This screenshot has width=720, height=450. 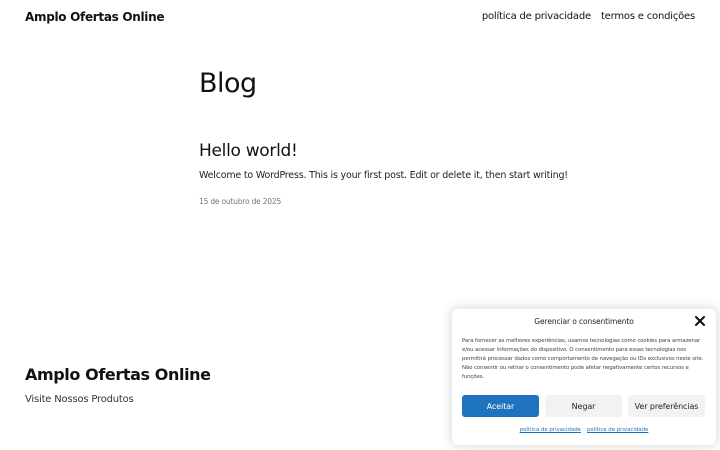 What do you see at coordinates (666, 406) in the screenshot?
I see `view-preferences-button: Ver preferências` at bounding box center [666, 406].